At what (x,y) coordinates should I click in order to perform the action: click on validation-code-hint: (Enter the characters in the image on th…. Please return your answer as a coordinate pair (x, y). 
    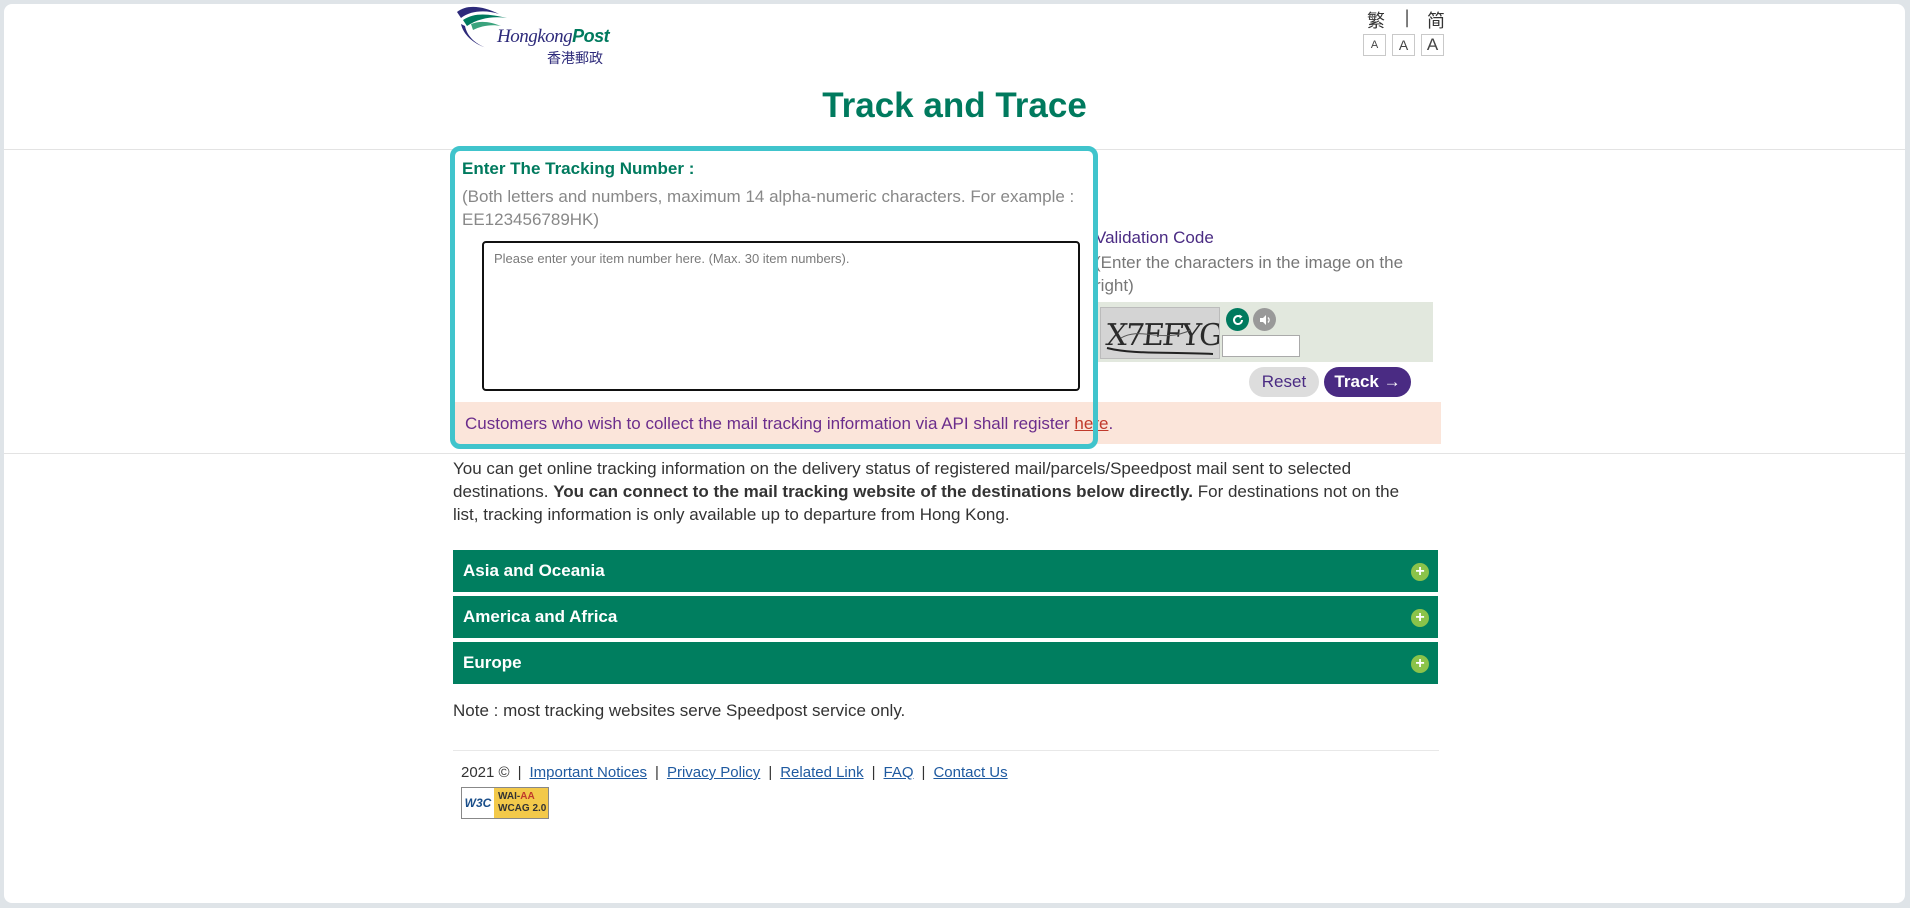
    Looking at the image, I should click on (1249, 274).